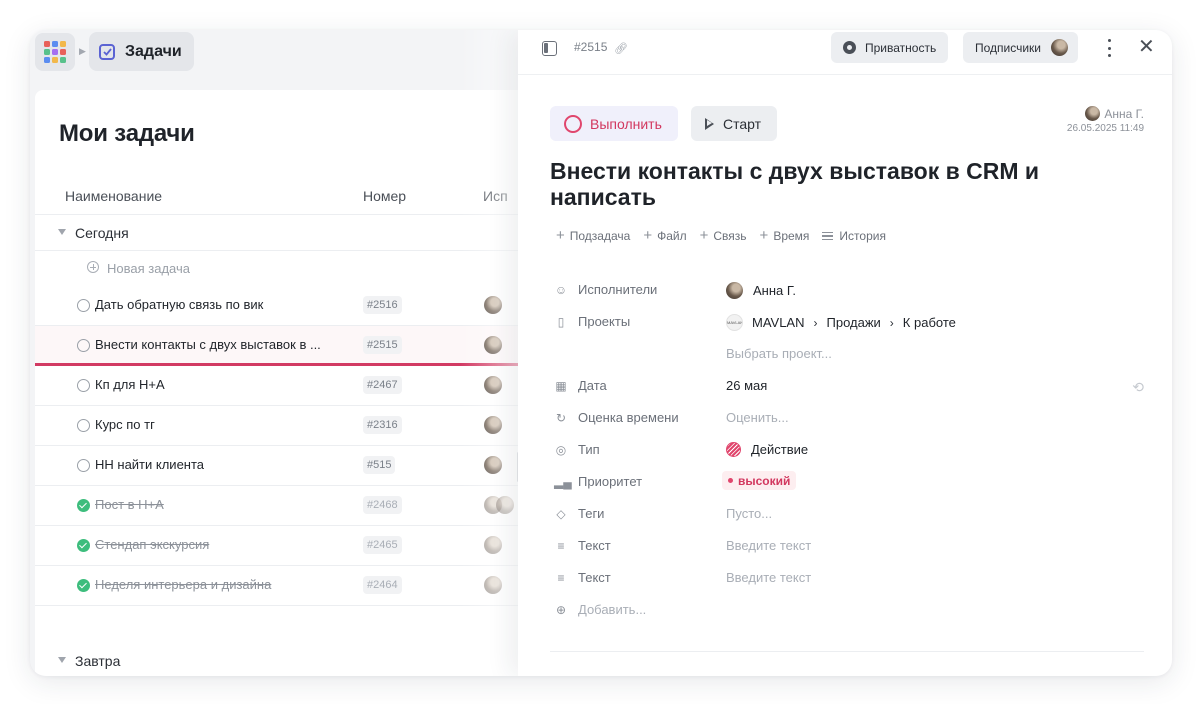 The image size is (1202, 704). Describe the element at coordinates (1146, 47) in the screenshot. I see `close-icon: ✕` at that location.